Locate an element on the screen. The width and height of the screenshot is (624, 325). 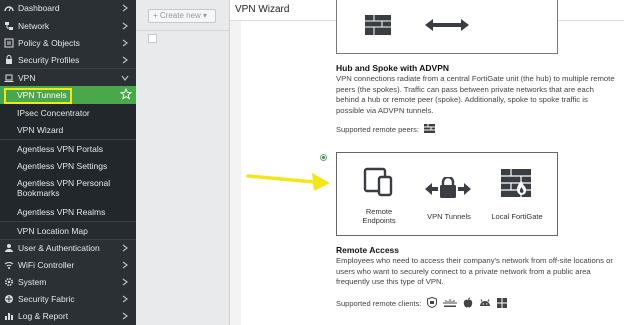
sidebar-item-label: VPN Wizard is located at coordinates (40, 130).